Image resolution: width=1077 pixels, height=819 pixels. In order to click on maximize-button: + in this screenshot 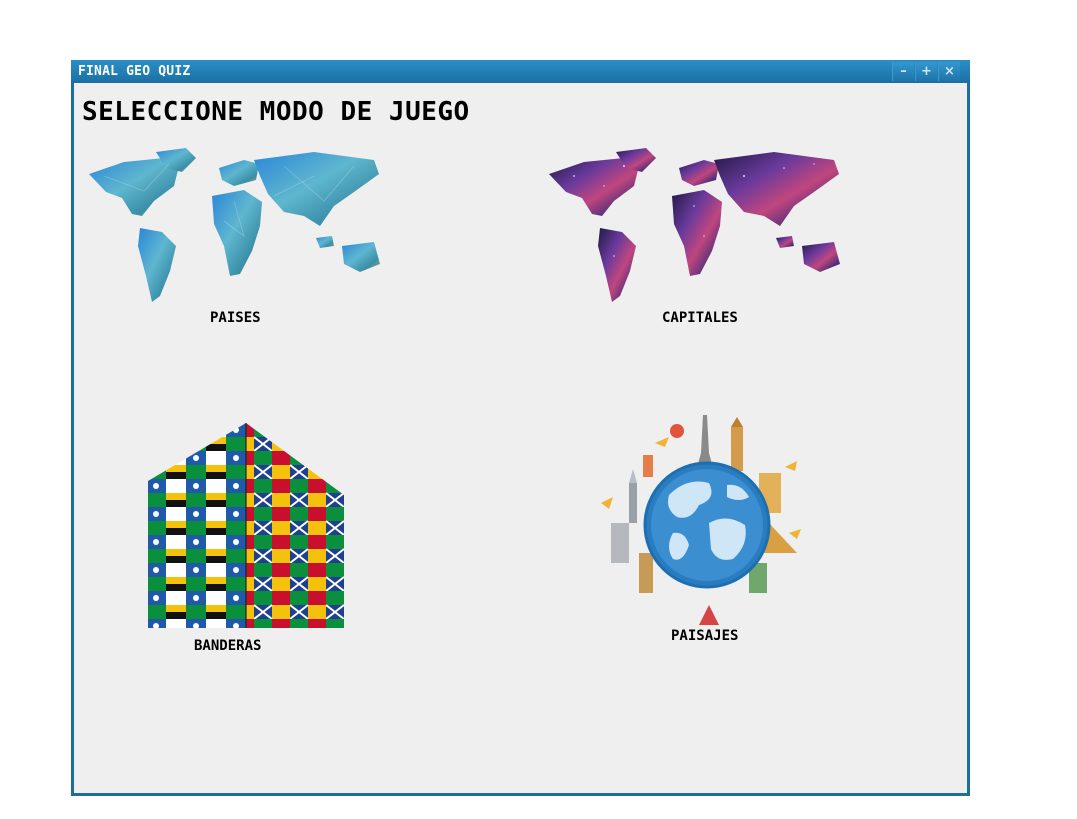, I will do `click(926, 71)`.